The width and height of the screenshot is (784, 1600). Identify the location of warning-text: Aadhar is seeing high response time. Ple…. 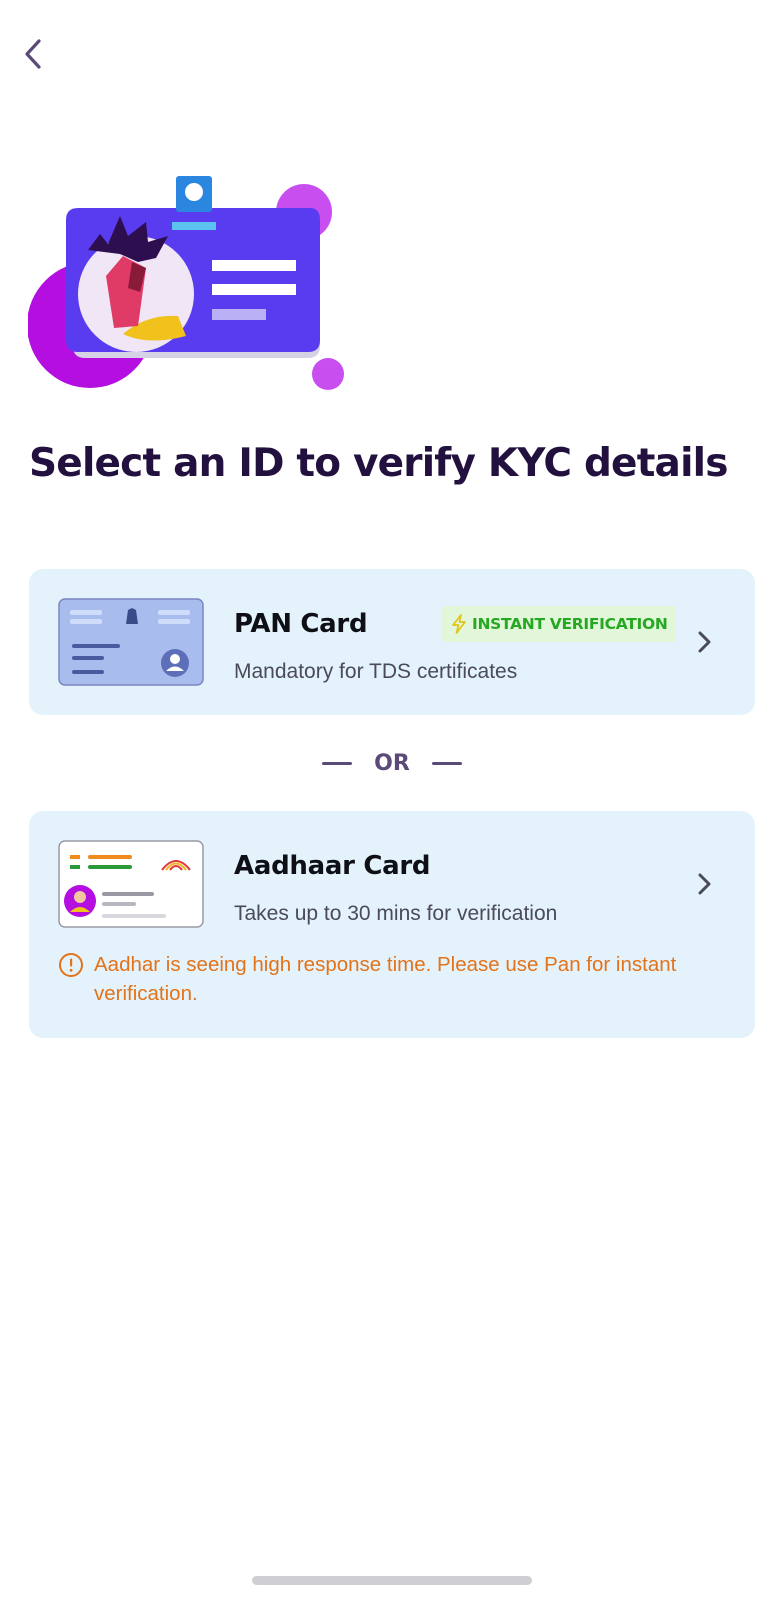
(385, 979).